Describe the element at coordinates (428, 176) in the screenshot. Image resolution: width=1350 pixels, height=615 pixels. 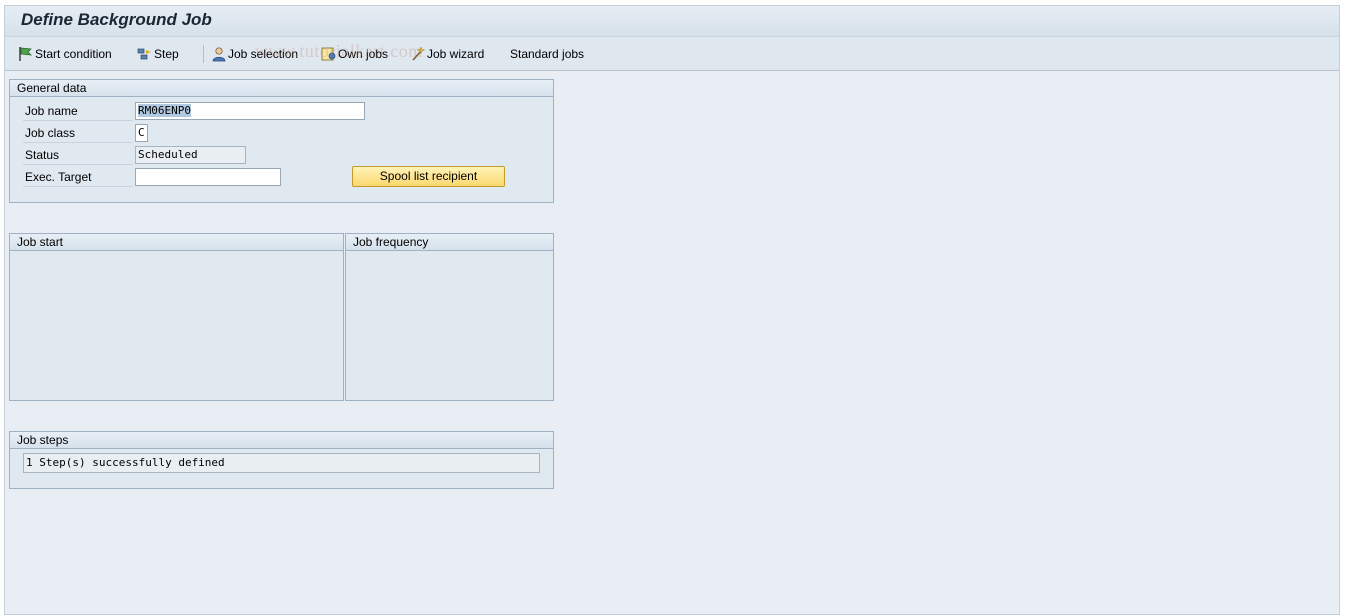
I see `spool-list-recipient-button: Spool list recipient` at that location.